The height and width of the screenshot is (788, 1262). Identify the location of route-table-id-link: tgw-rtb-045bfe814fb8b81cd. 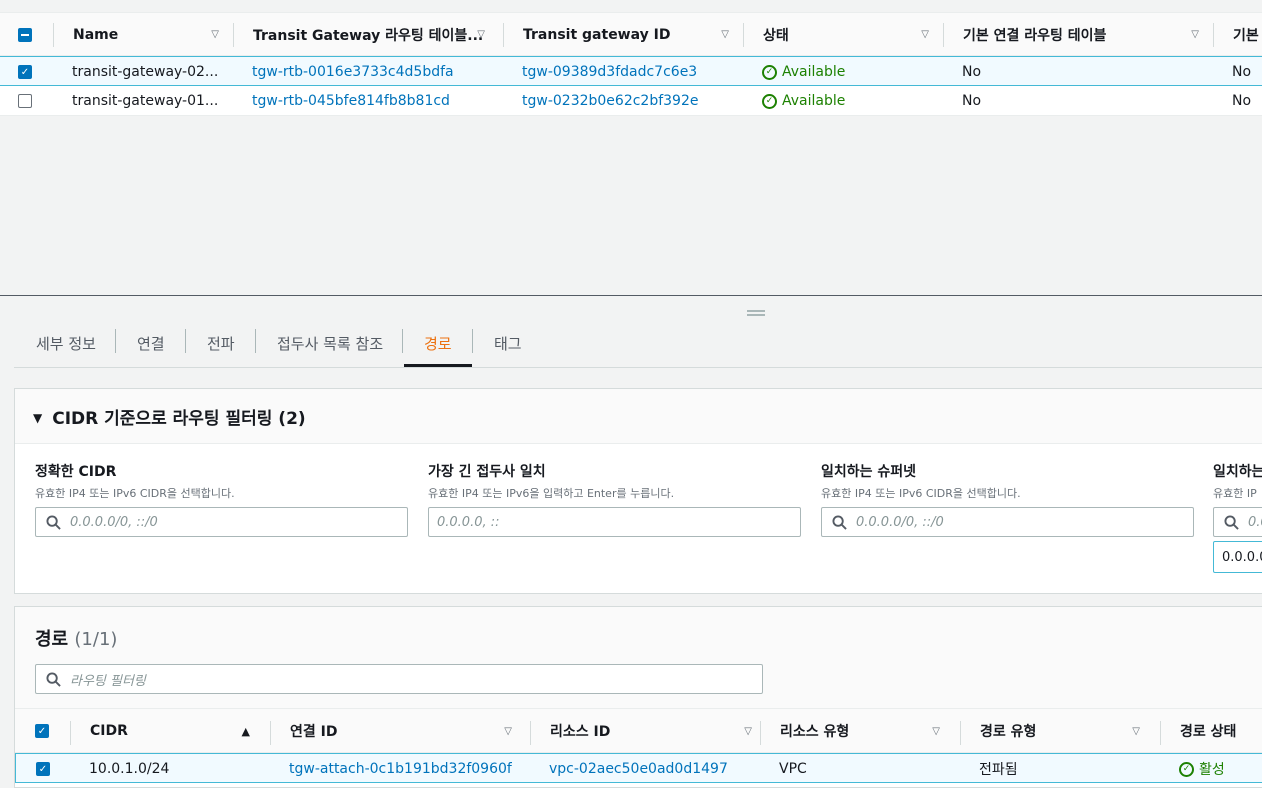
(377, 101).